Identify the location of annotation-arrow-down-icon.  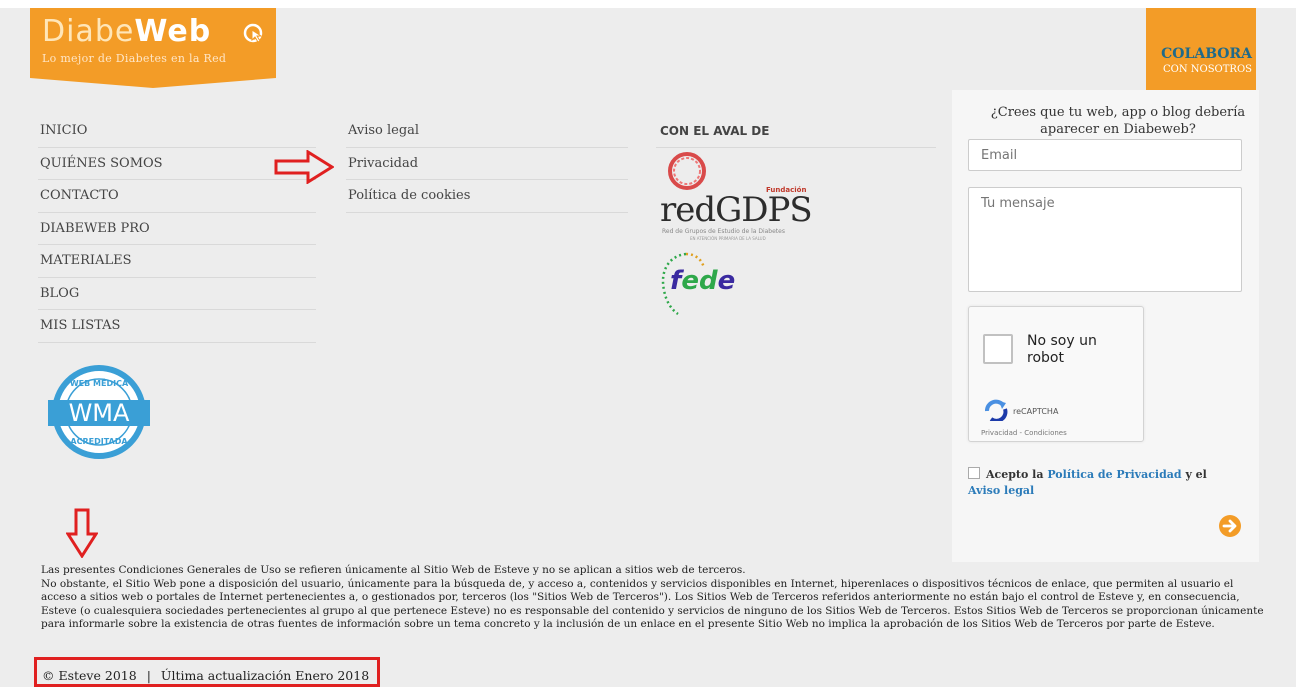
(82, 533).